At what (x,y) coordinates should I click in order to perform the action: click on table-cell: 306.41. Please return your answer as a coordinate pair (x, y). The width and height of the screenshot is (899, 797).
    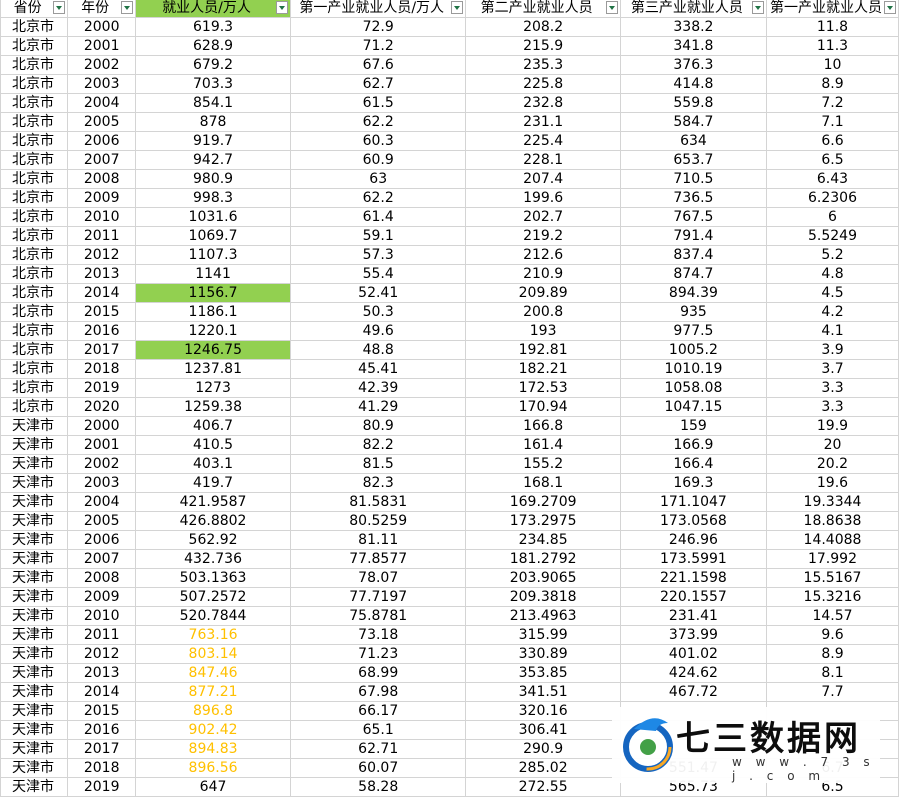
    Looking at the image, I should click on (543, 730).